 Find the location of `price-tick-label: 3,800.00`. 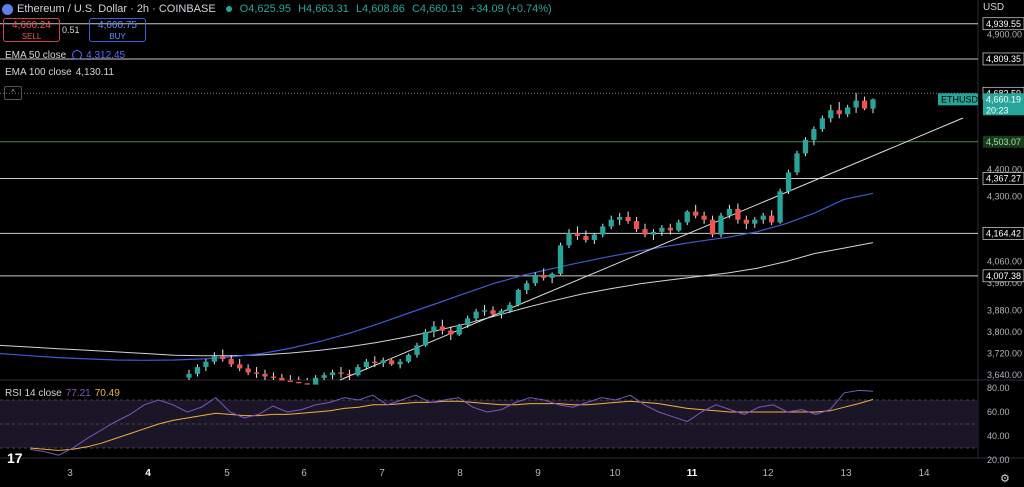

price-tick-label: 3,800.00 is located at coordinates (1004, 332).